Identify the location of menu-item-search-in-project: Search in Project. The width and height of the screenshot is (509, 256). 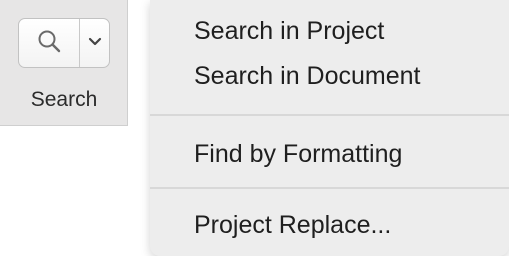
(289, 31).